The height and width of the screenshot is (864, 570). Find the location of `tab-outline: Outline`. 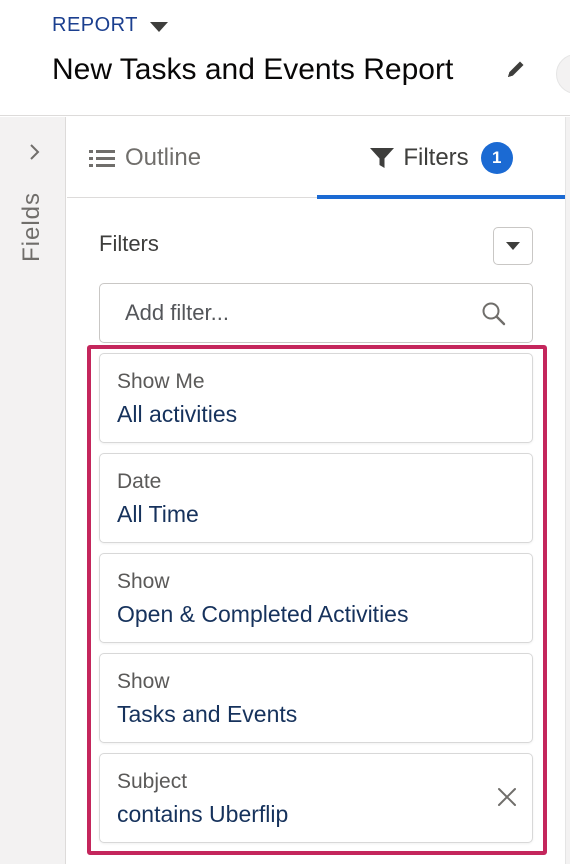

tab-outline: Outline is located at coordinates (145, 157).